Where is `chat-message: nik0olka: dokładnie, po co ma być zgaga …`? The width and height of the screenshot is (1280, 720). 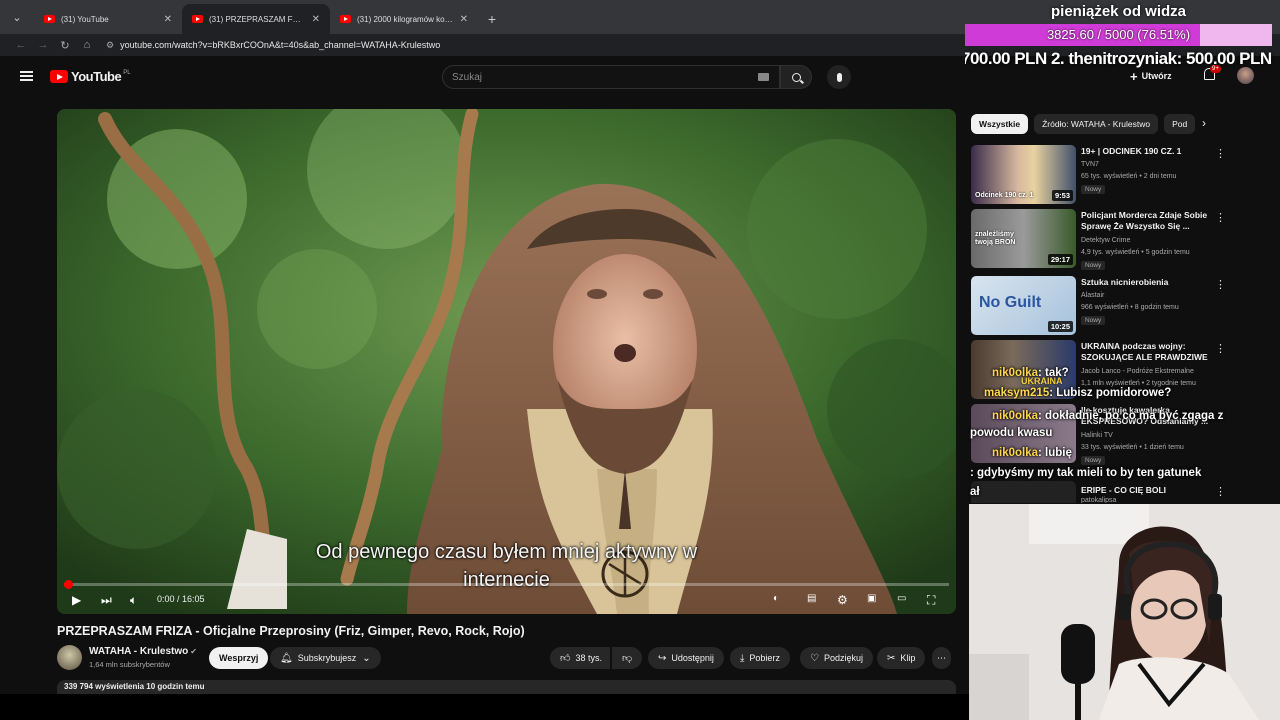
chat-message: nik0olka: dokładnie, po co ma być zgaga … is located at coordinates (1097, 424).